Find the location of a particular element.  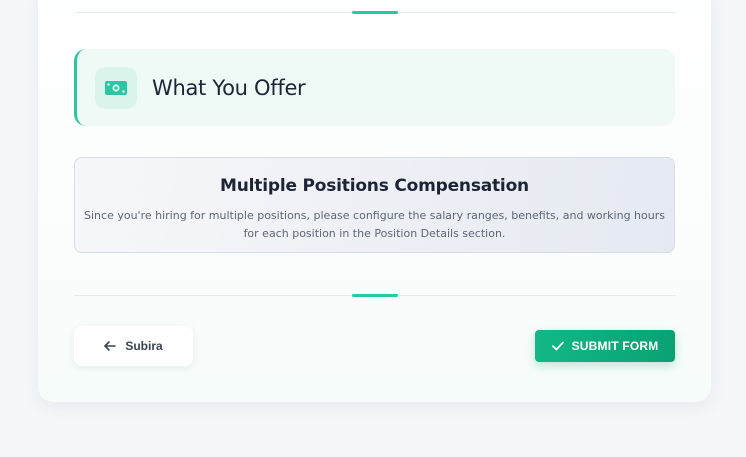

submit-form-button: SUBMIT FORM is located at coordinates (605, 346).